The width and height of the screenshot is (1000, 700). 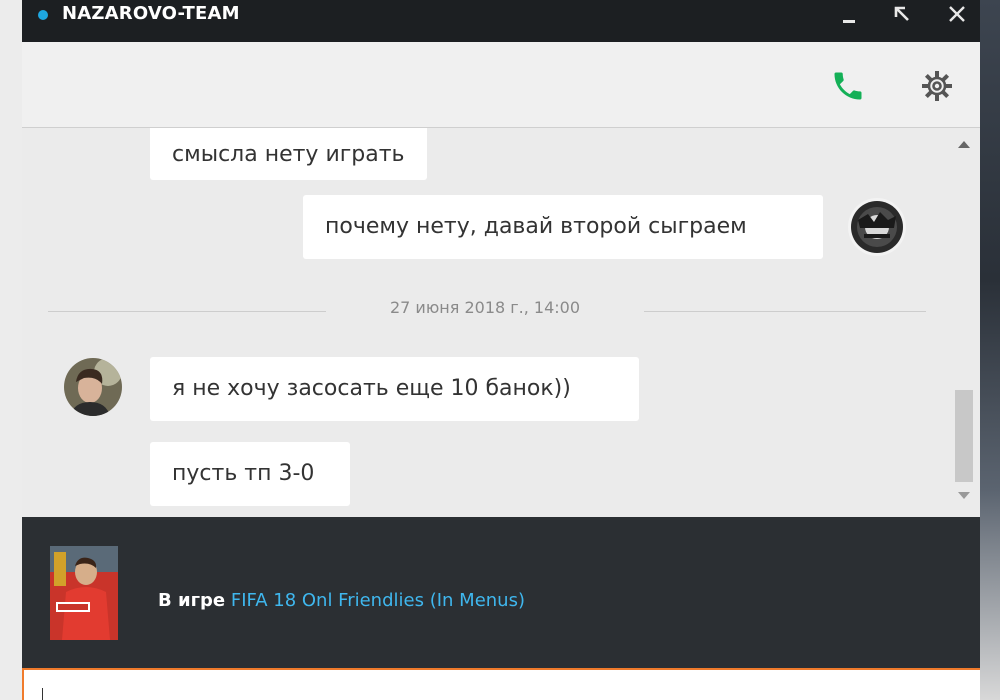 What do you see at coordinates (43, 15) in the screenshot?
I see `online-status-icon` at bounding box center [43, 15].